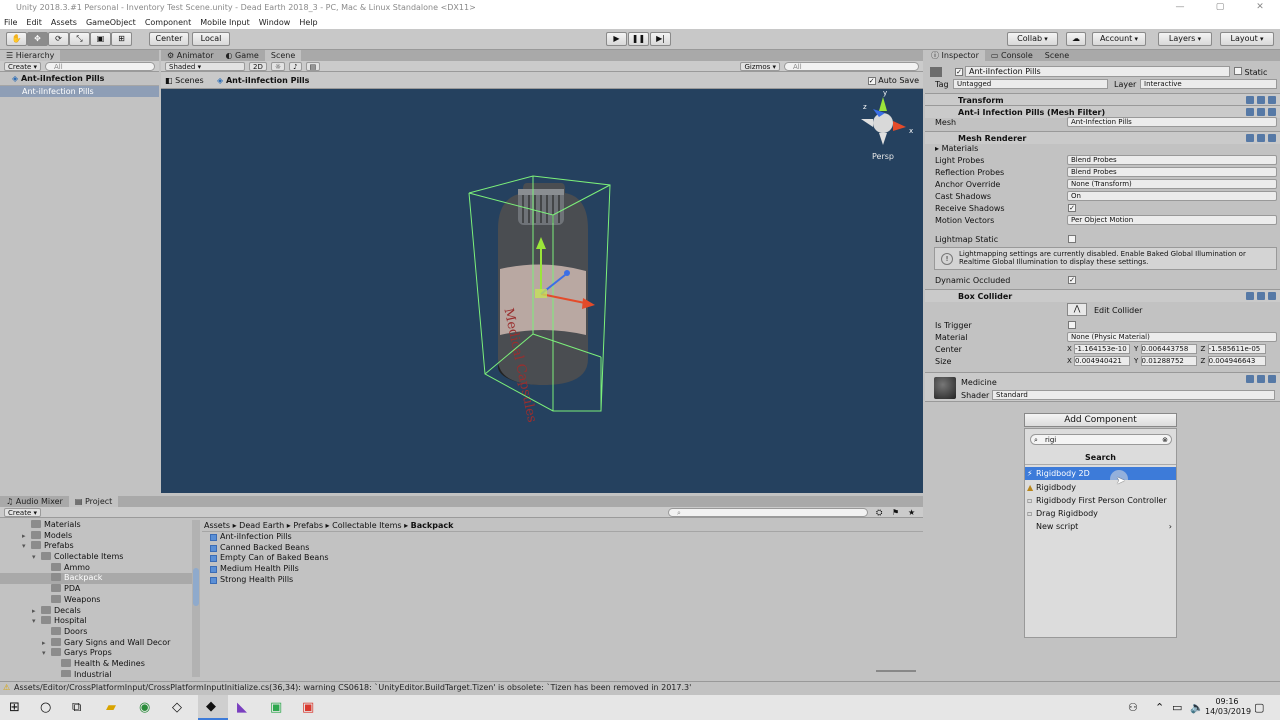 Image resolution: width=1280 pixels, height=720 pixels. What do you see at coordinates (1172, 184) in the screenshot?
I see `anchor-override-field: None (Transform)` at bounding box center [1172, 184].